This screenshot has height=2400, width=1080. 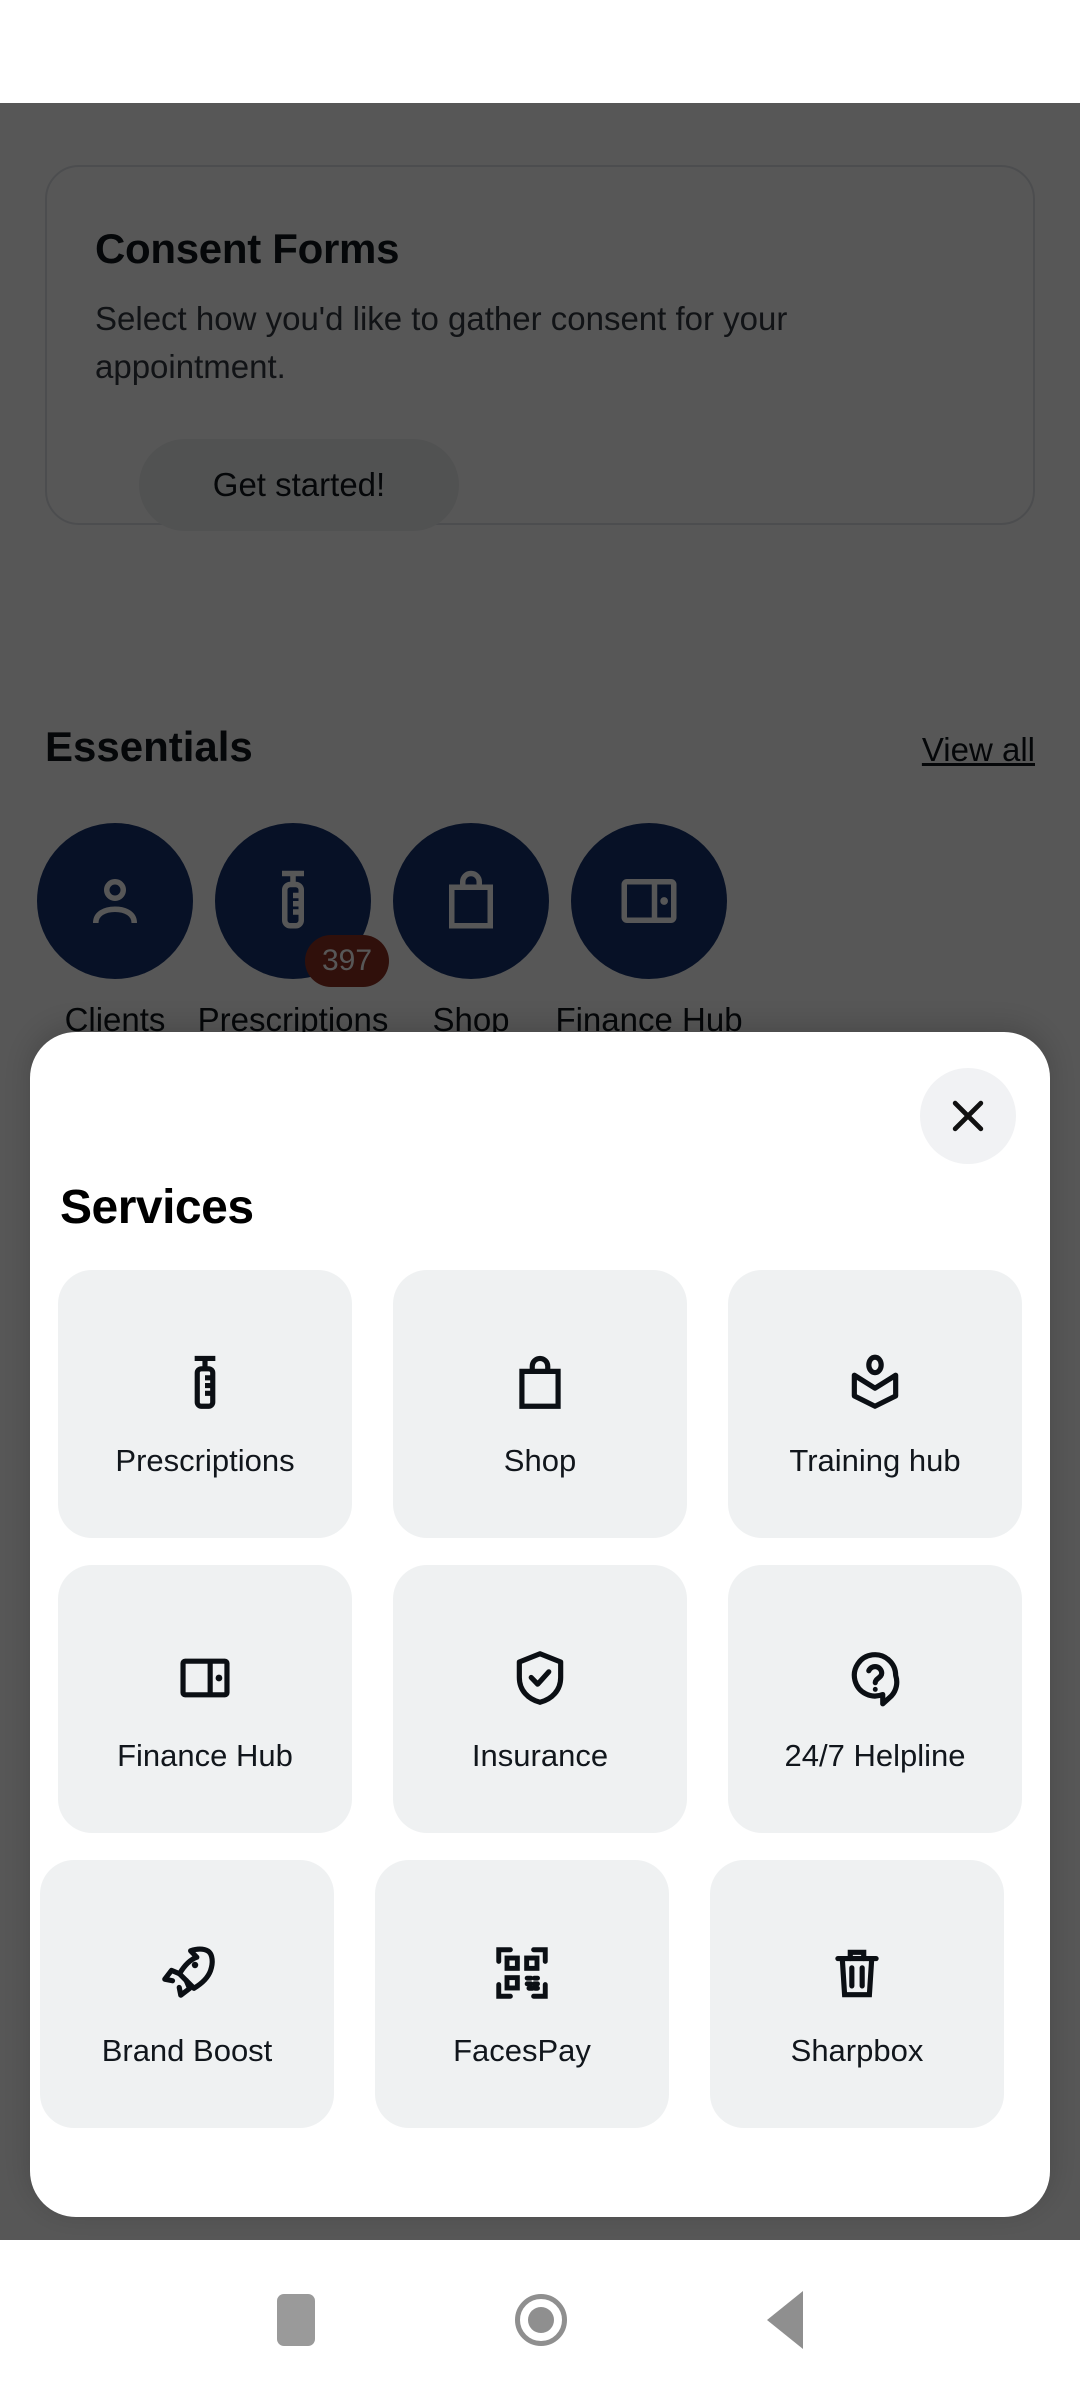 I want to click on service-tile-helpline: 24/7 Helpline, so click(x=875, y=1699).